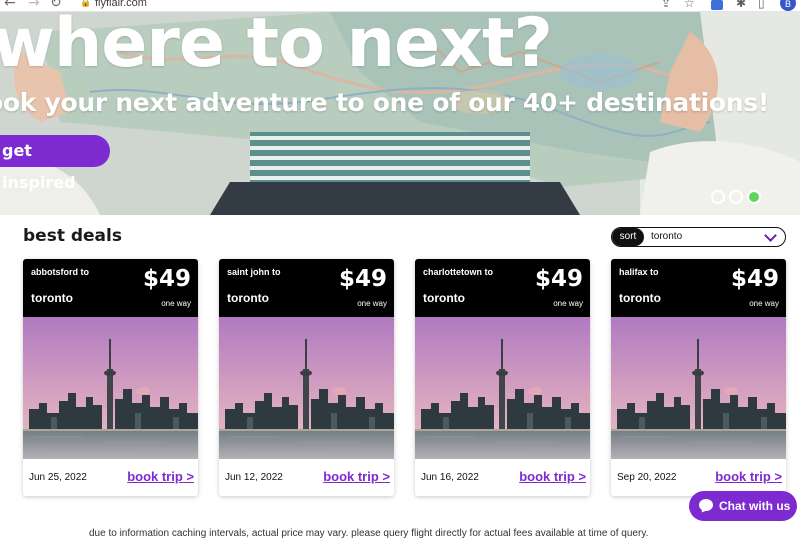  Describe the element at coordinates (85, 4) in the screenshot. I see `lock-icon: 🔒` at that location.